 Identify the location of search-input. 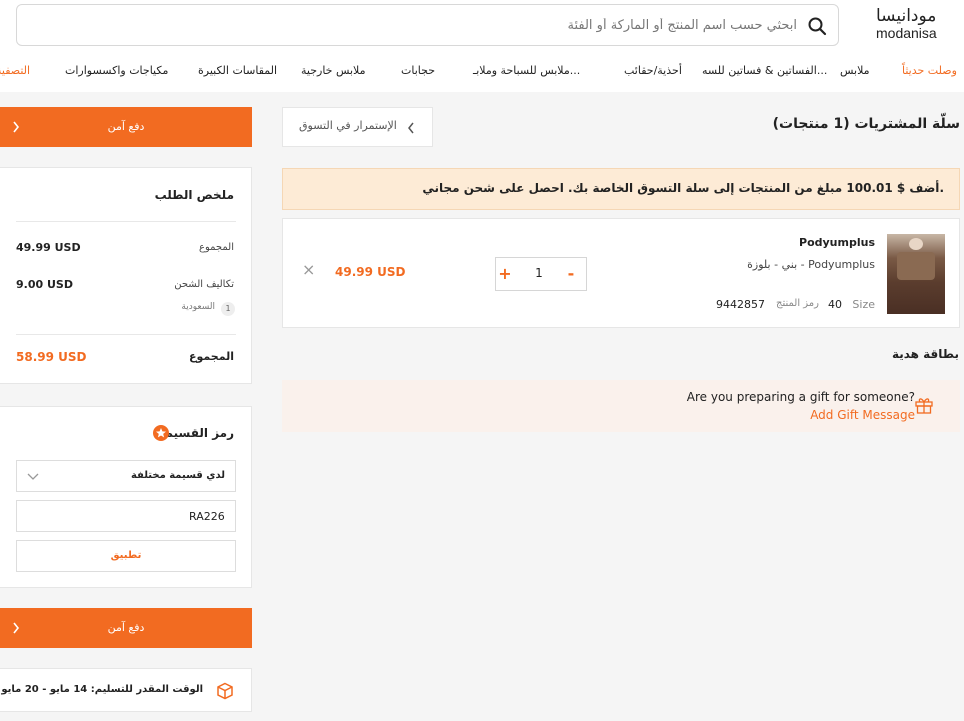
(412, 25).